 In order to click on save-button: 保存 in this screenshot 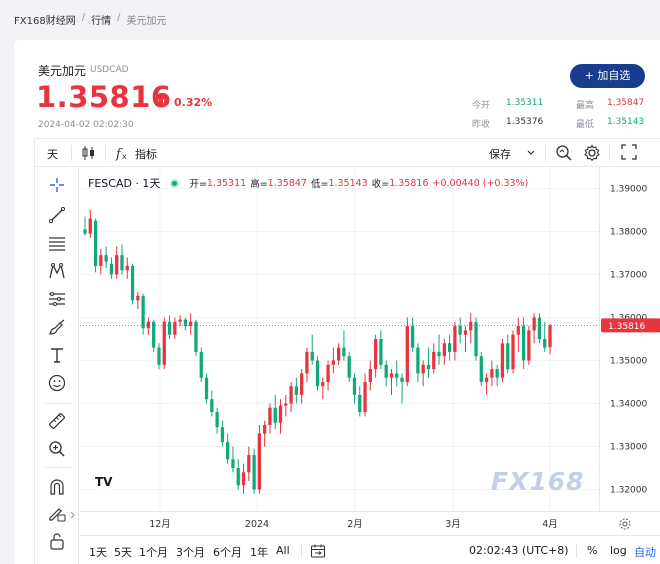, I will do `click(500, 154)`.